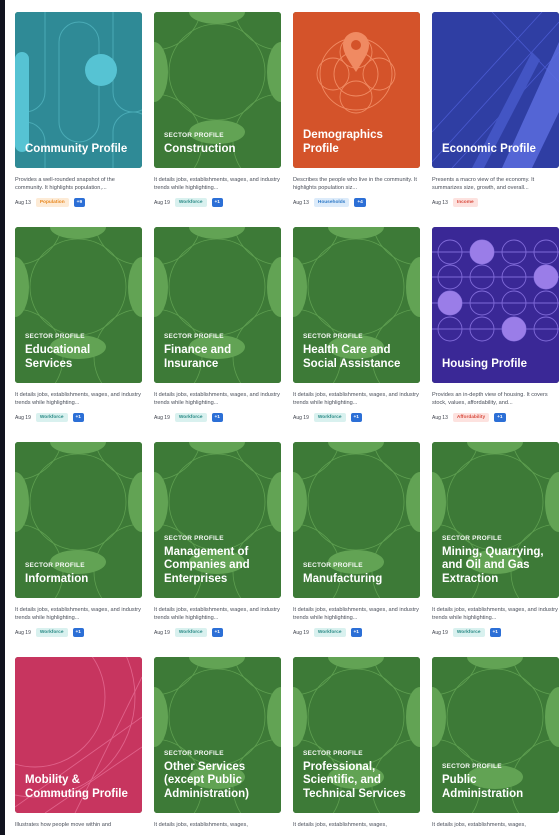  Describe the element at coordinates (495, 305) in the screenshot. I see `report-thumbnail: Housing Profile` at that location.